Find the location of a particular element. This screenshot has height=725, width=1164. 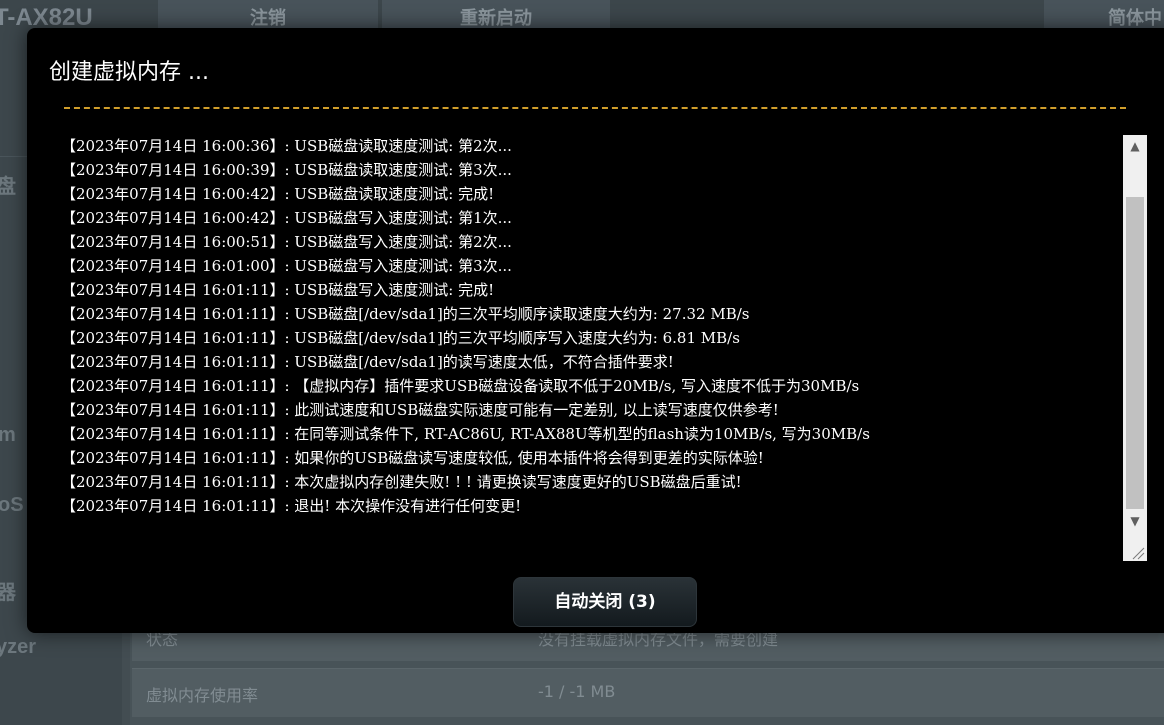

sidebar-item: m is located at coordinates (8, 435).